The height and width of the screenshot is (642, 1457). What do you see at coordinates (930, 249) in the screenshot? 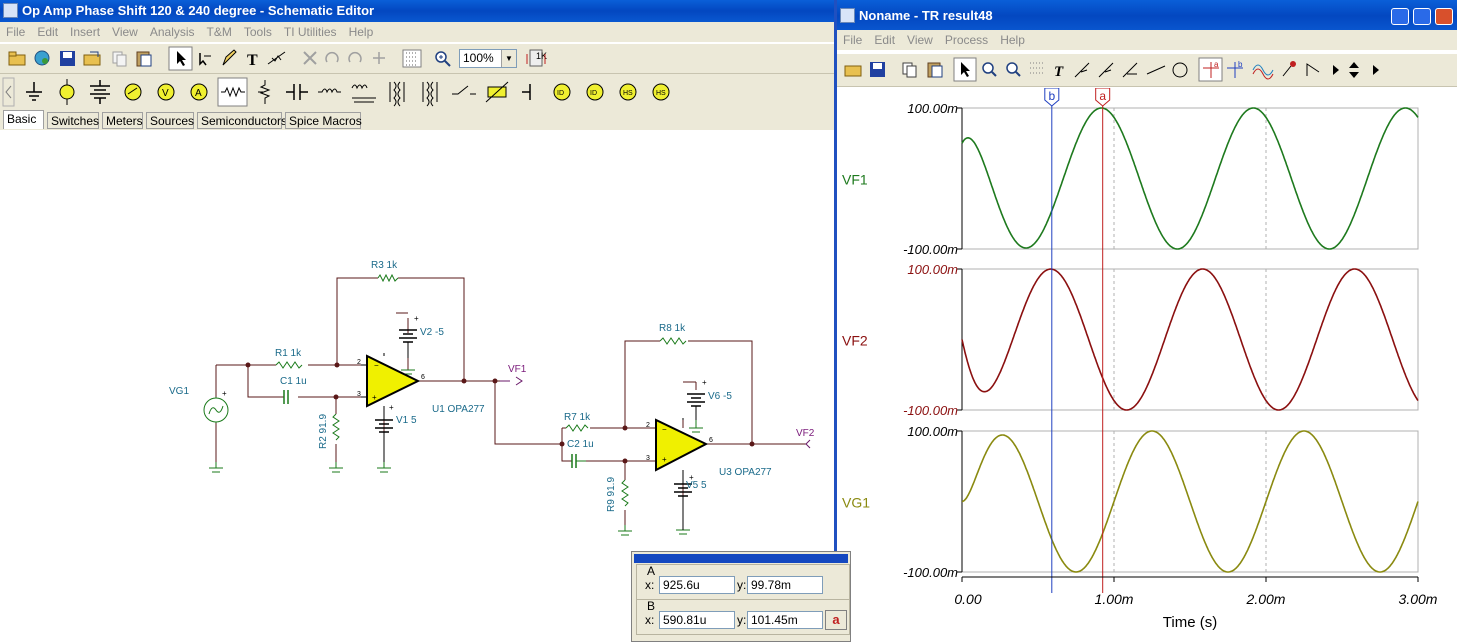
I see `ymin-label-vf1: -100.00m` at bounding box center [930, 249].